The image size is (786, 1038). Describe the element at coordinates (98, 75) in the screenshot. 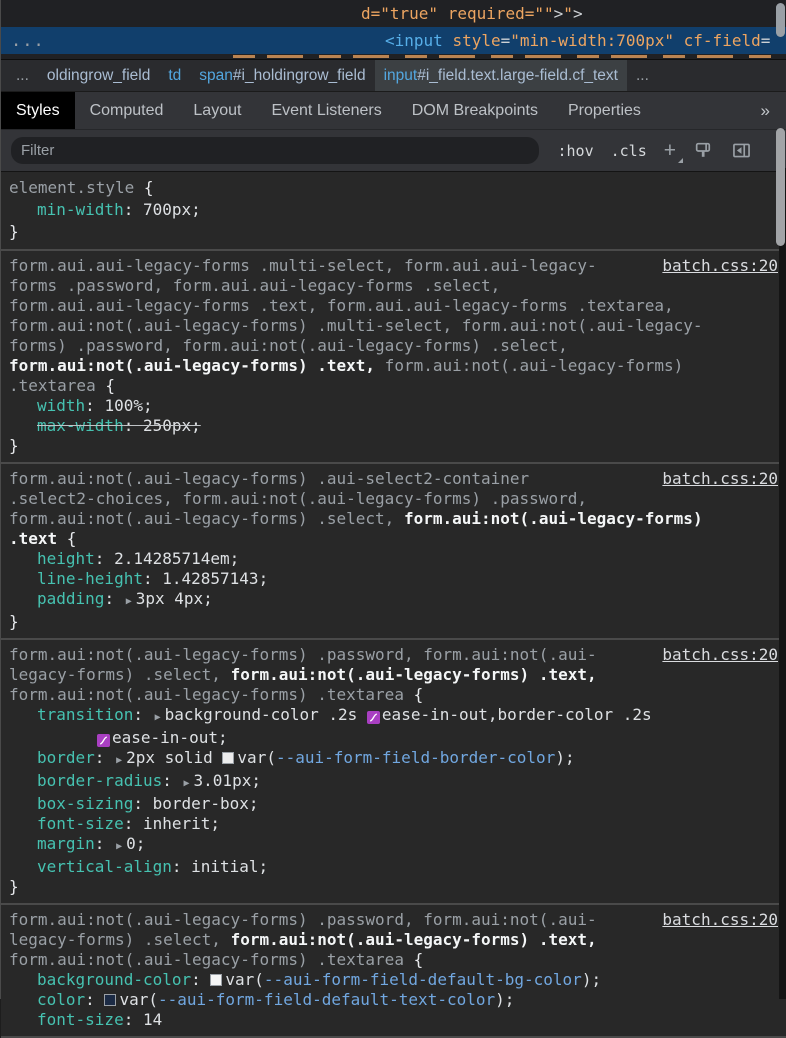

I see `breadcrumb-item-1: oldingrow_field` at that location.